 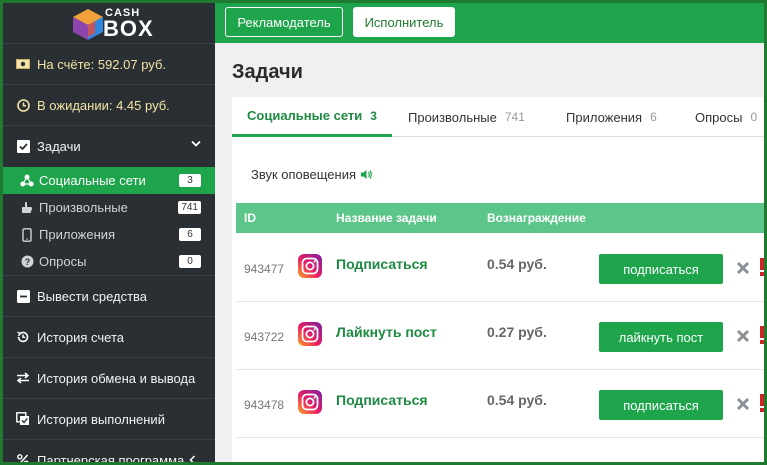 What do you see at coordinates (250, 218) in the screenshot?
I see `column-id: ID` at bounding box center [250, 218].